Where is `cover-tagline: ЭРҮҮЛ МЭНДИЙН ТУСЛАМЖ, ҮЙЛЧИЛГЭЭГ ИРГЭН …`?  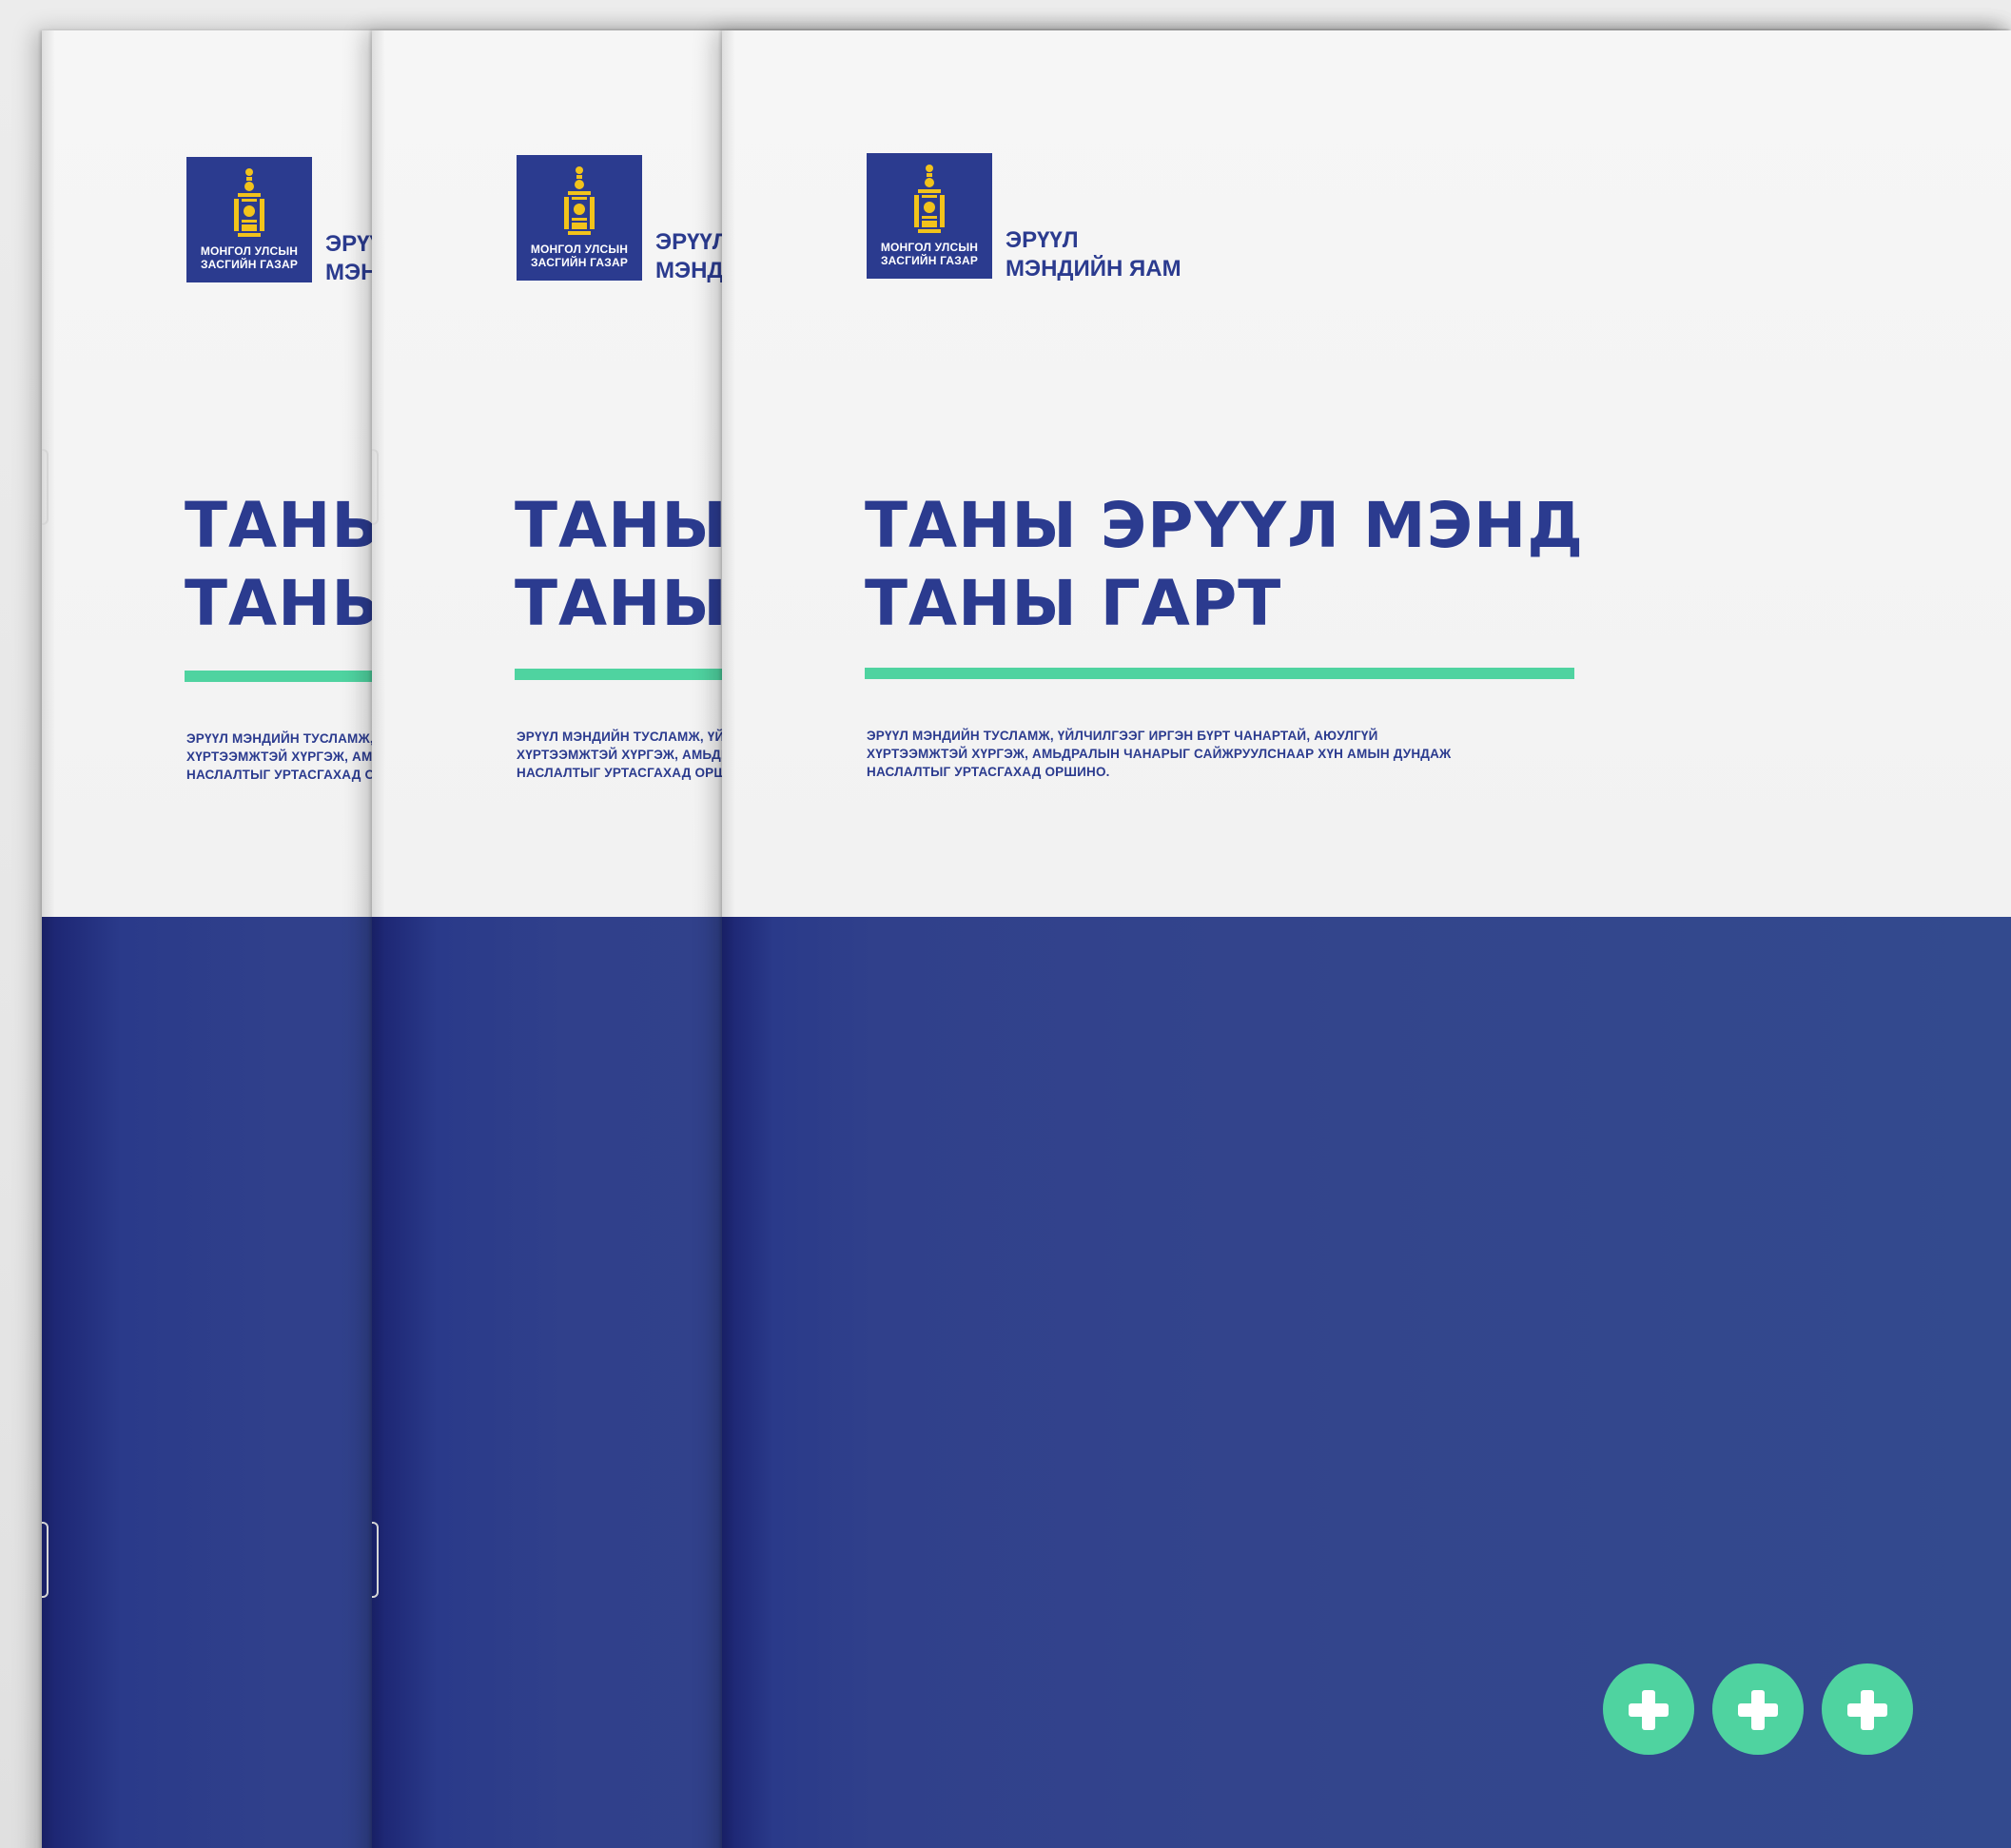
cover-tagline: ЭРҮҮЛ МЭНДИЙН ТУСЛАМЖ, ҮЙЛЧИЛГЭЭГ ИРГЭН … is located at coordinates (1229, 754).